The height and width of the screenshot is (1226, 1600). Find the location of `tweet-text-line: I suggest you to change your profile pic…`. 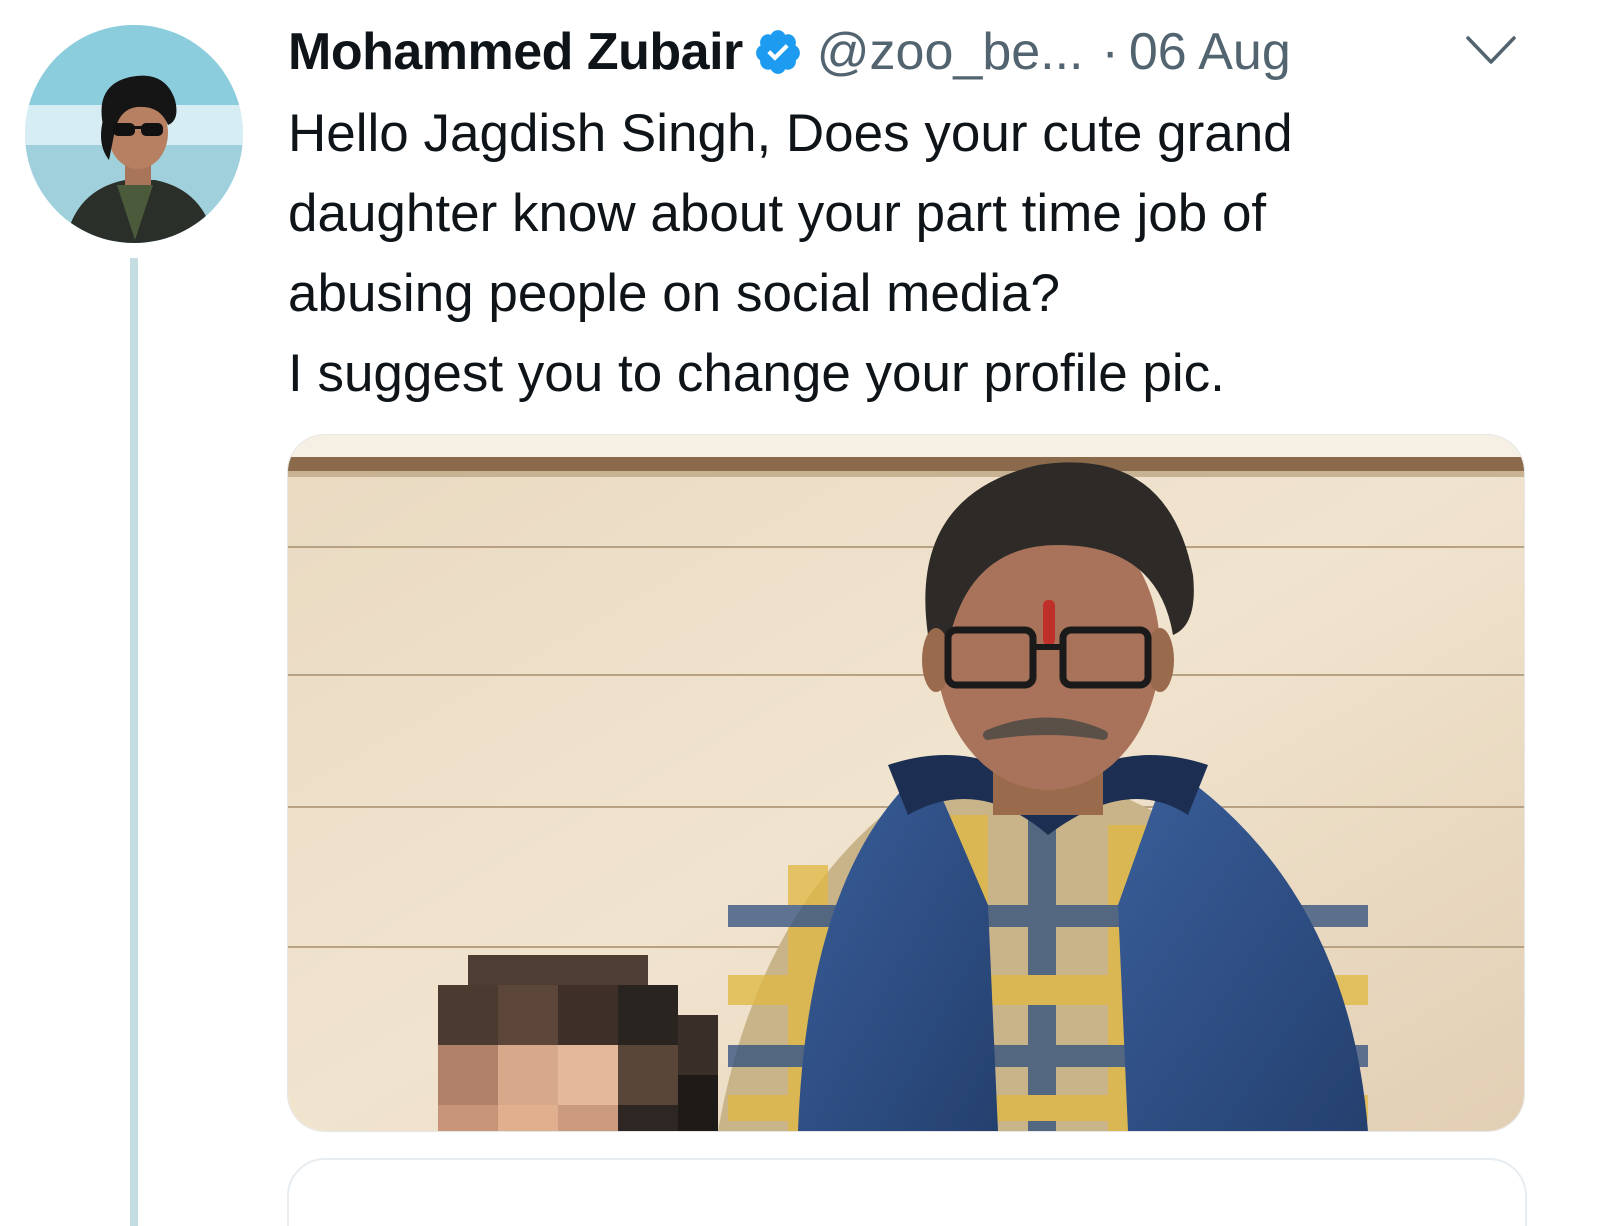

tweet-text-line: I suggest you to change your profile pic… is located at coordinates (756, 373).